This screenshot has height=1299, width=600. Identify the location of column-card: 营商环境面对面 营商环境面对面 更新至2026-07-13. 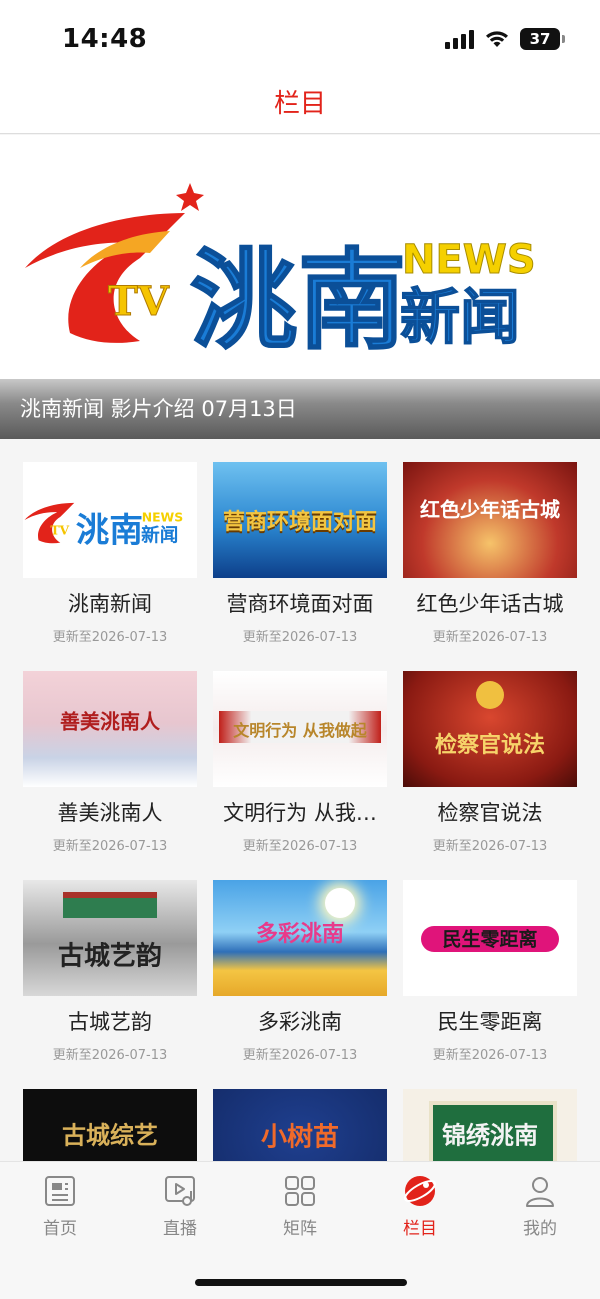
(300, 553).